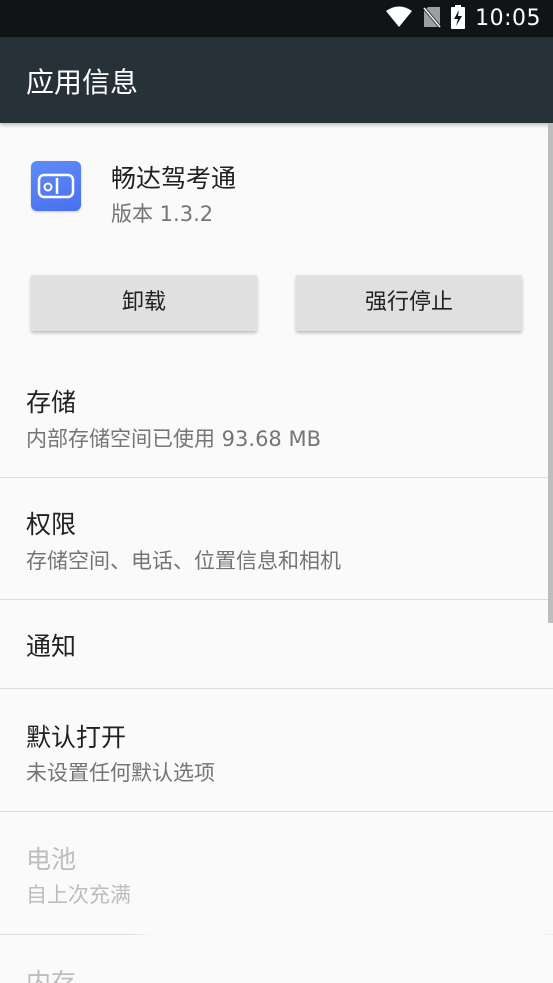  What do you see at coordinates (51, 646) in the screenshot?
I see `list-item-title: 通知` at bounding box center [51, 646].